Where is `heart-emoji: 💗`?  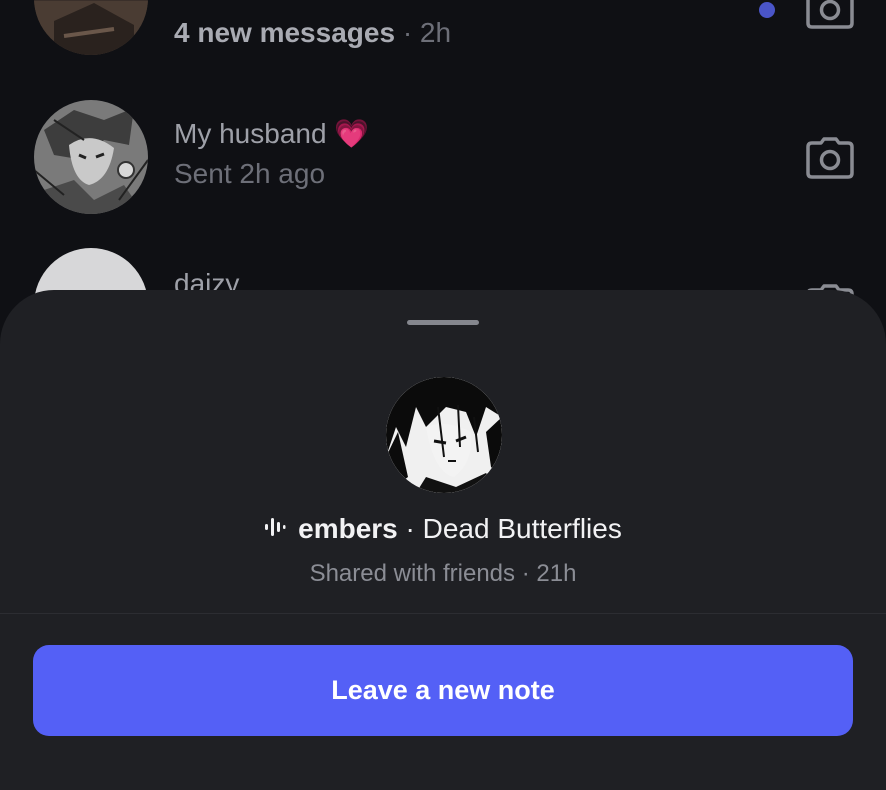 heart-emoji: 💗 is located at coordinates (352, 133).